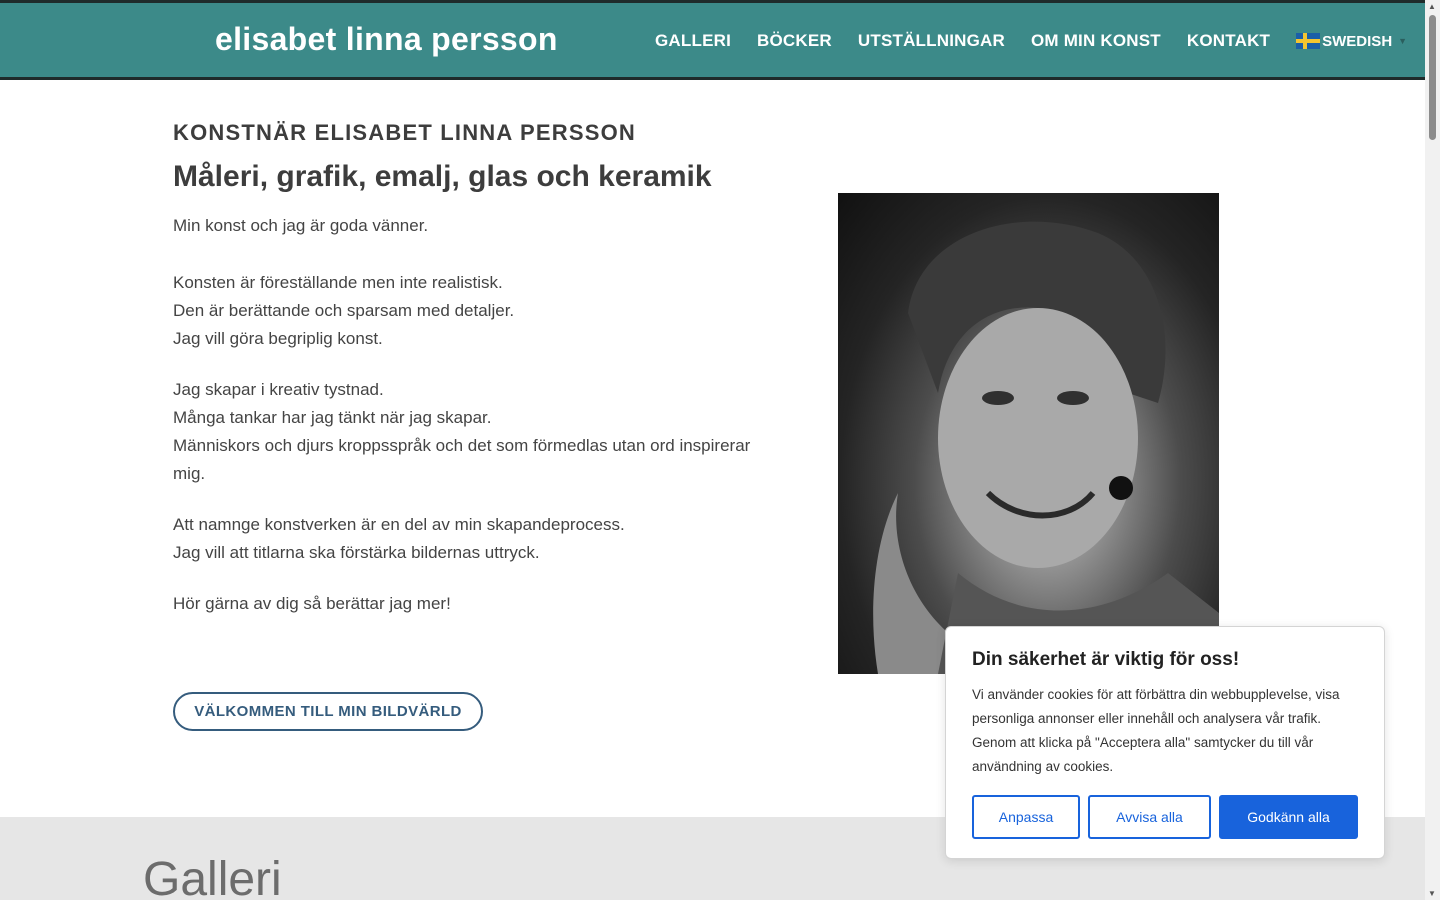 This screenshot has height=907, width=1440. I want to click on gallery-heading: Galleri, so click(212, 879).